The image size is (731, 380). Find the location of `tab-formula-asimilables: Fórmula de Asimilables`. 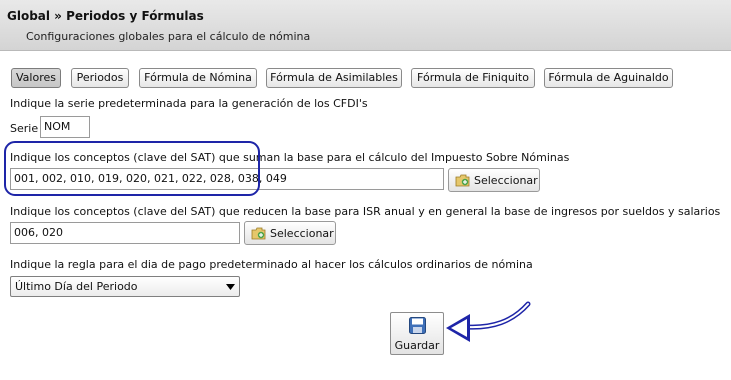

tab-formula-asimilables: Fórmula de Asimilables is located at coordinates (334, 78).